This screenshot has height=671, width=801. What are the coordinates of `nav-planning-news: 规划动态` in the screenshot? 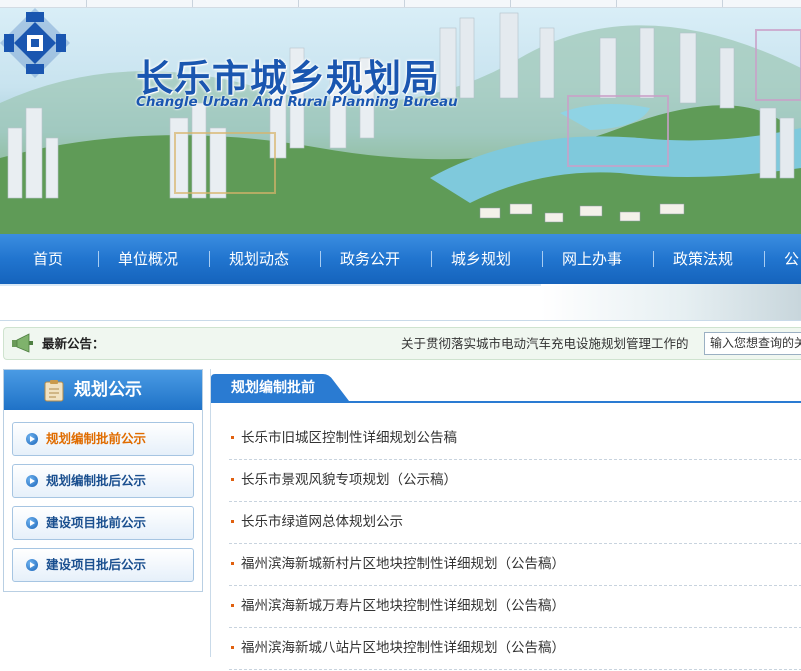 It's located at (259, 259).